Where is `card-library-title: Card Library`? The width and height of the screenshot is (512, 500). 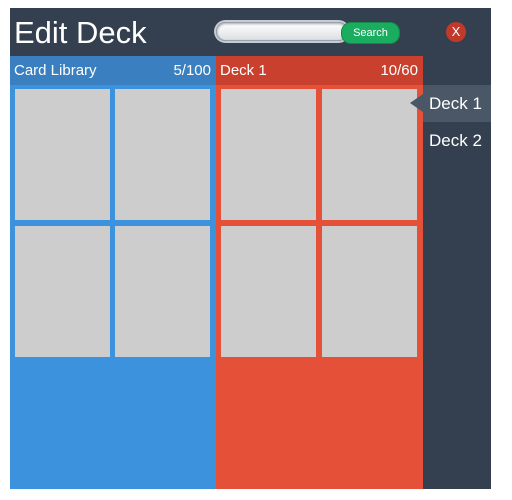 card-library-title: Card Library is located at coordinates (55, 70).